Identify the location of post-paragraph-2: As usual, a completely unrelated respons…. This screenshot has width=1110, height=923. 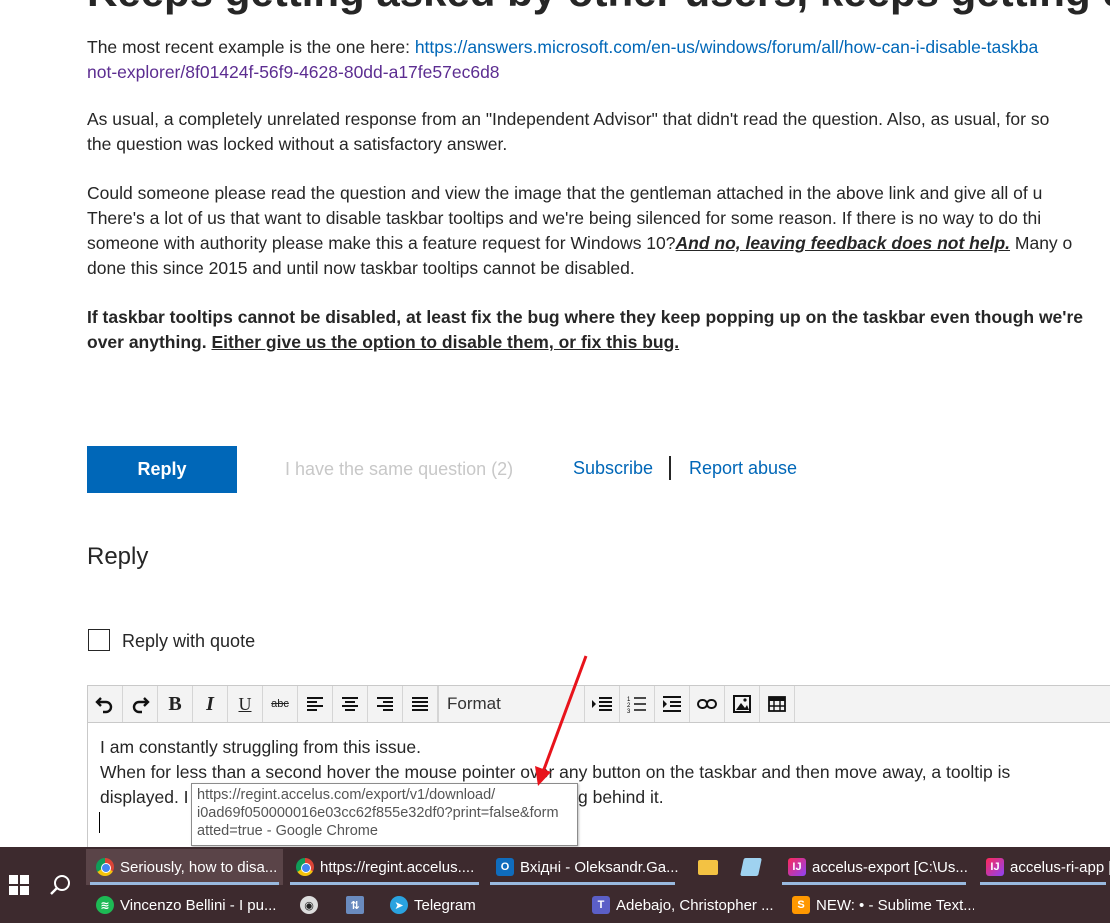
(568, 131).